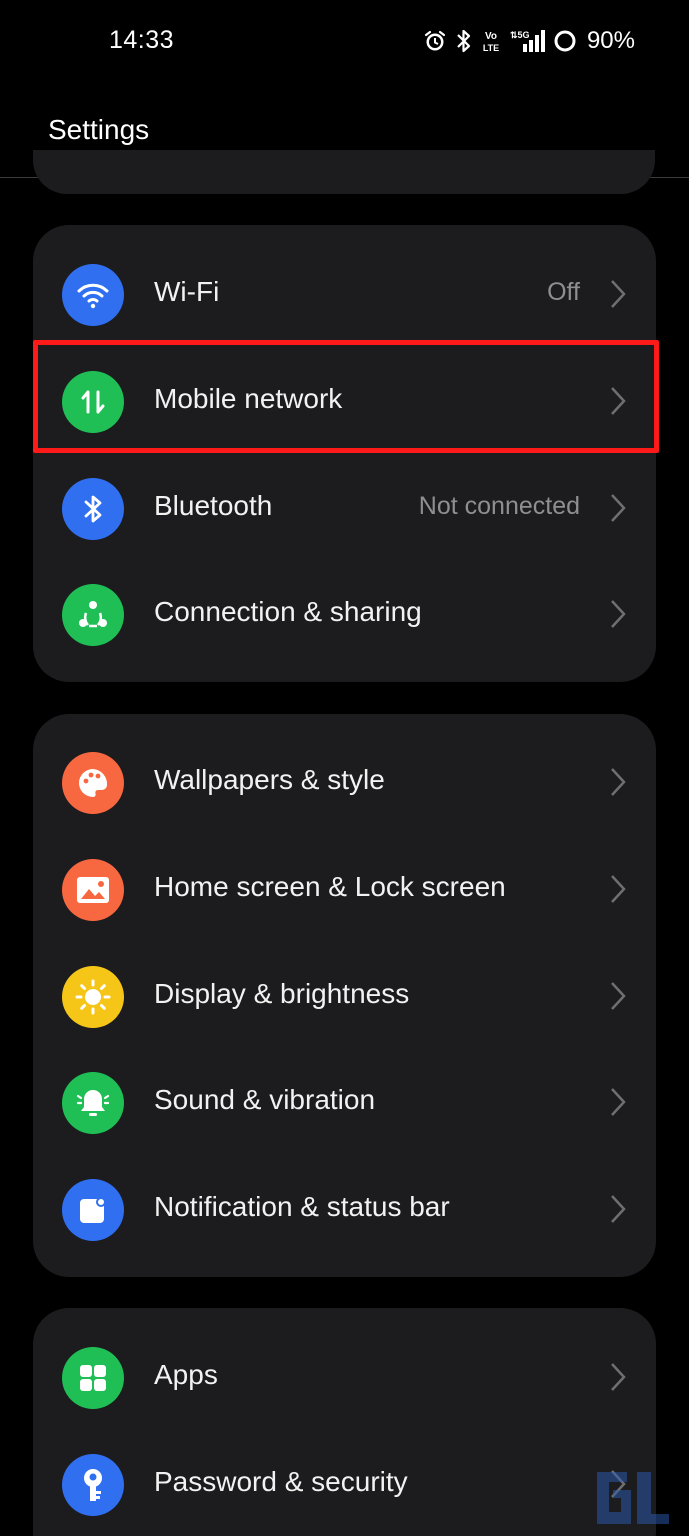 Image resolution: width=689 pixels, height=1536 pixels. Describe the element at coordinates (93, 783) in the screenshot. I see `palette-icon` at that location.